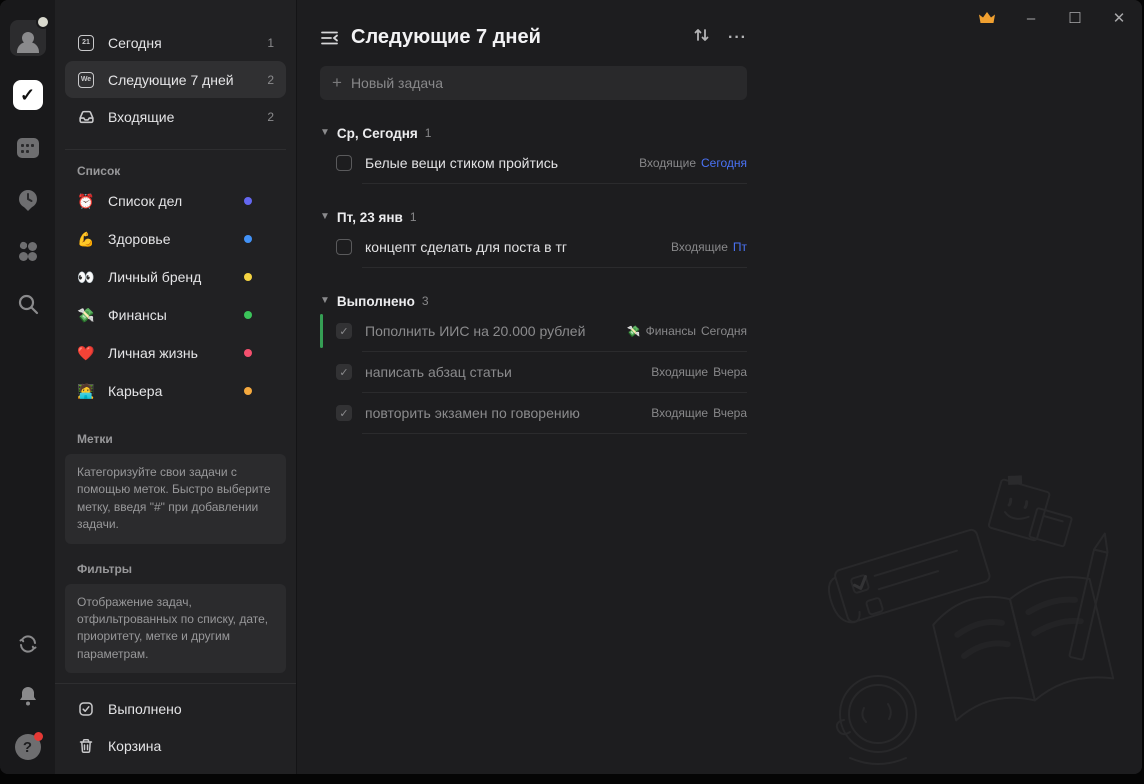 The height and width of the screenshot is (784, 1144). I want to click on lists-section-header: Список, so click(99, 171).